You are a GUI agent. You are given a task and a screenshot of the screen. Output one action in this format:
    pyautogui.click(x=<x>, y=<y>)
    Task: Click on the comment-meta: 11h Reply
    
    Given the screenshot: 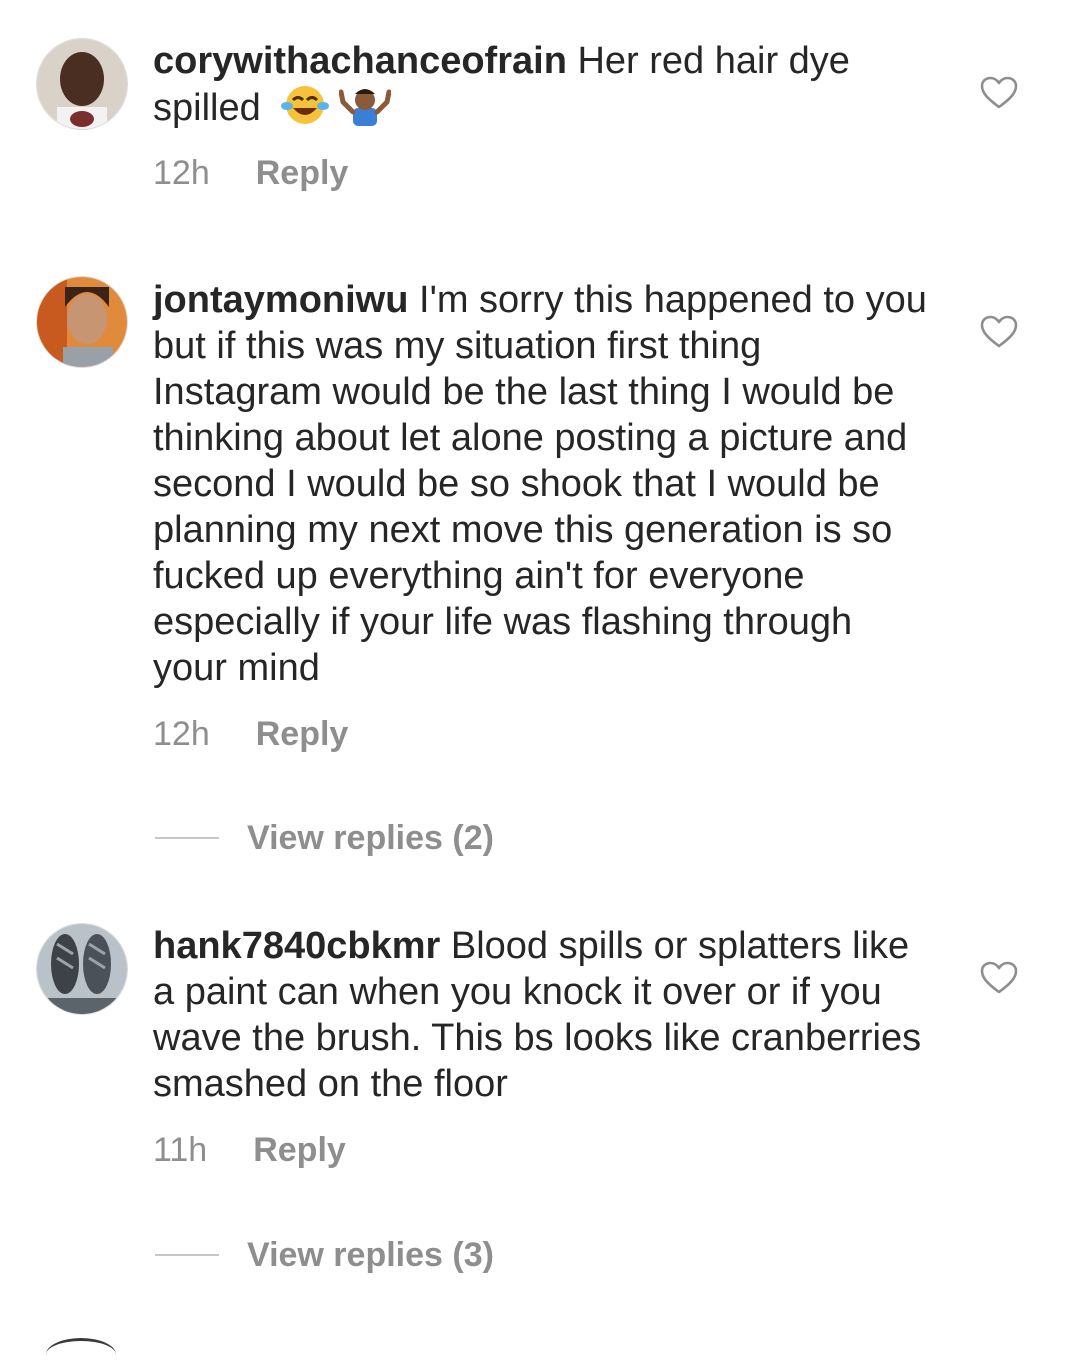 What is the action you would take?
    pyautogui.click(x=249, y=1150)
    